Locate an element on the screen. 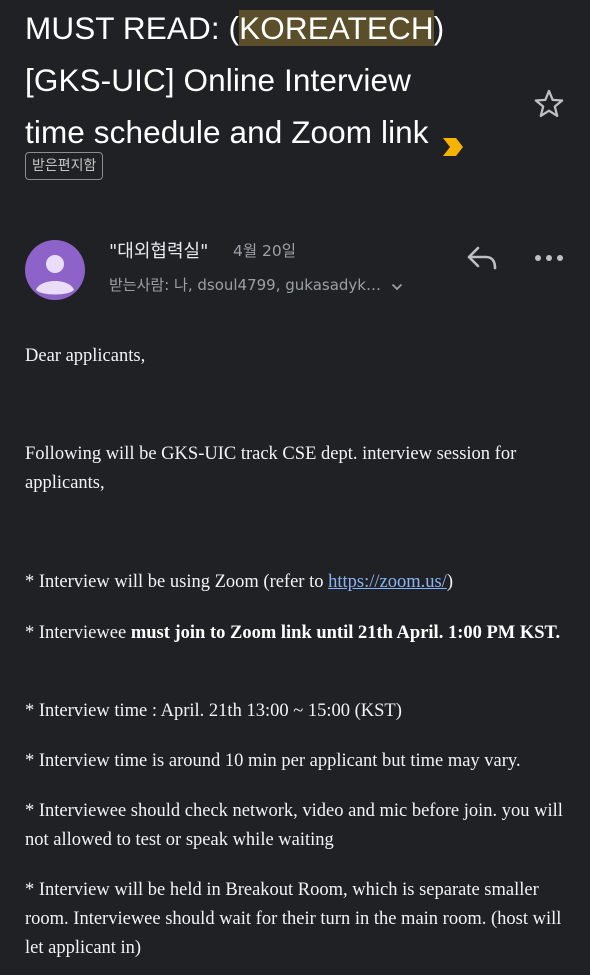  important-marker-icon is located at coordinates (453, 138).